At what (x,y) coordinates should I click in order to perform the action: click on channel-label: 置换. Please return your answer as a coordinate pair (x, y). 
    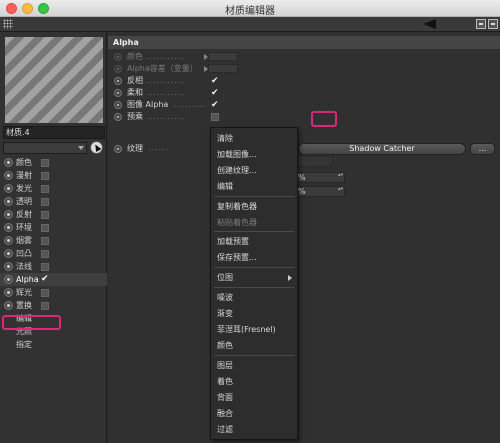
    Looking at the image, I should click on (24, 305).